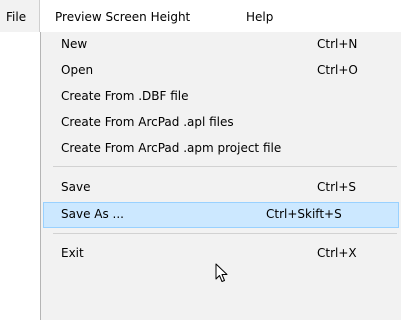  Describe the element at coordinates (221, 45) in the screenshot. I see `menu-item-new: New Ctrl+N` at that location.